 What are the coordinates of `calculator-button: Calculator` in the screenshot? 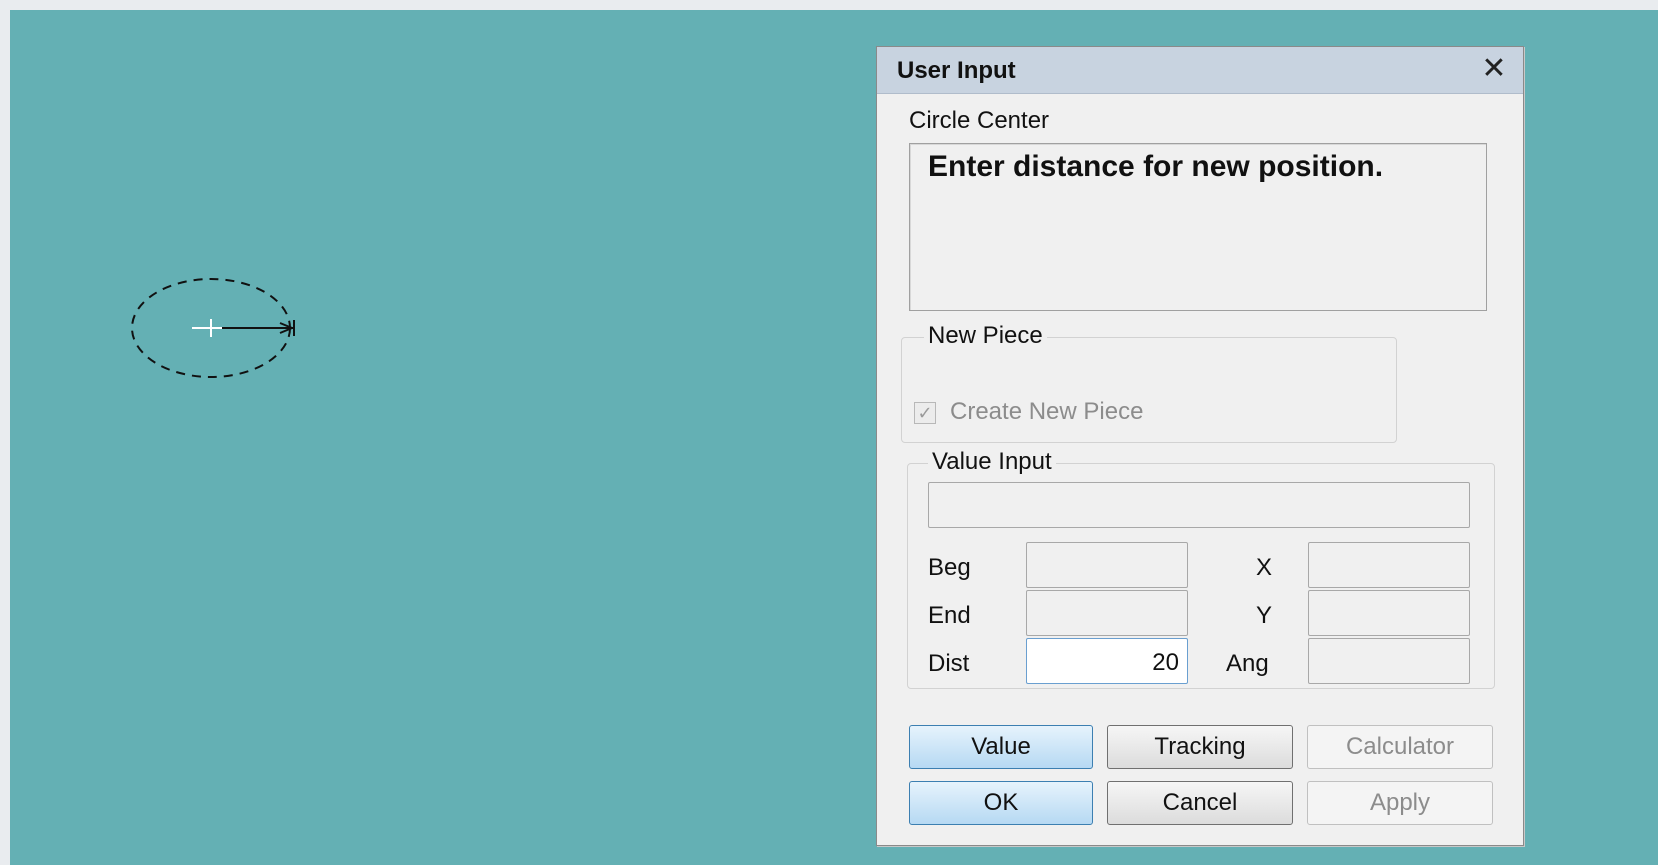 It's located at (1400, 747).